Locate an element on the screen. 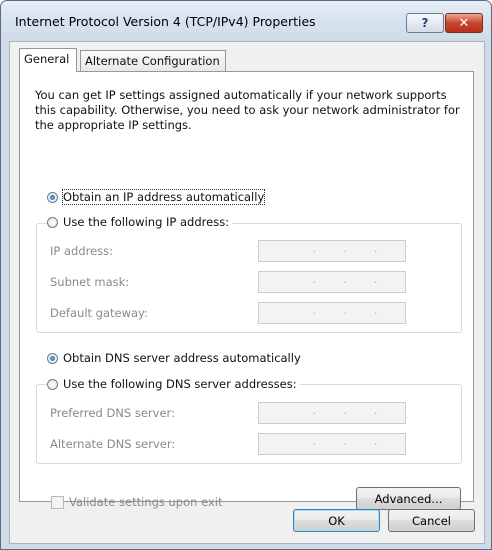 The width and height of the screenshot is (492, 550). ok-button-label: OK is located at coordinates (336, 520).